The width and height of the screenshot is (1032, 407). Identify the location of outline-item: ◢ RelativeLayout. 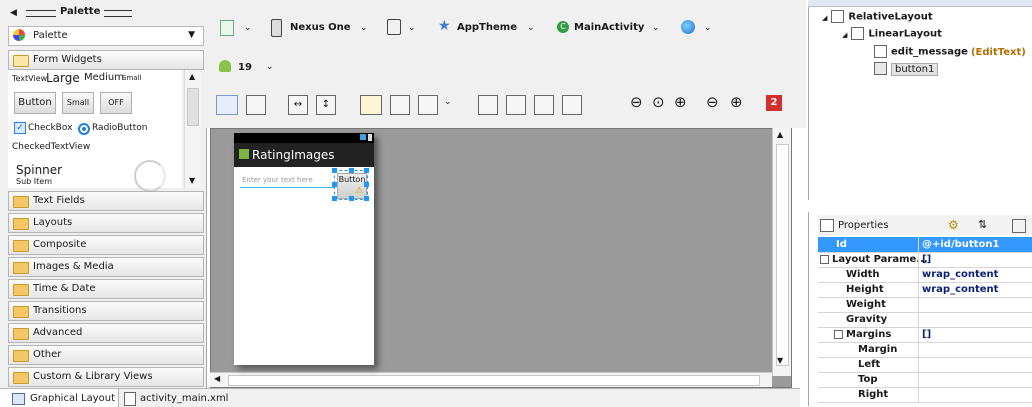
(877, 18).